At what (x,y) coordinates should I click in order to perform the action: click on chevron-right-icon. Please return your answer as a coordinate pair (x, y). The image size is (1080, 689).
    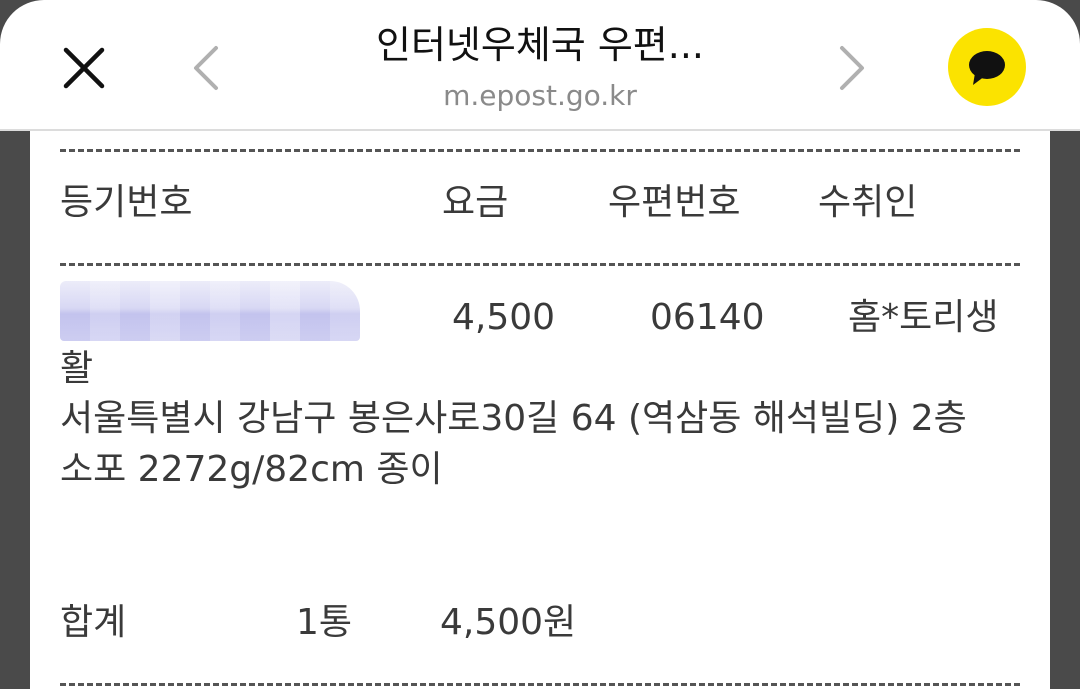
    Looking at the image, I should click on (853, 68).